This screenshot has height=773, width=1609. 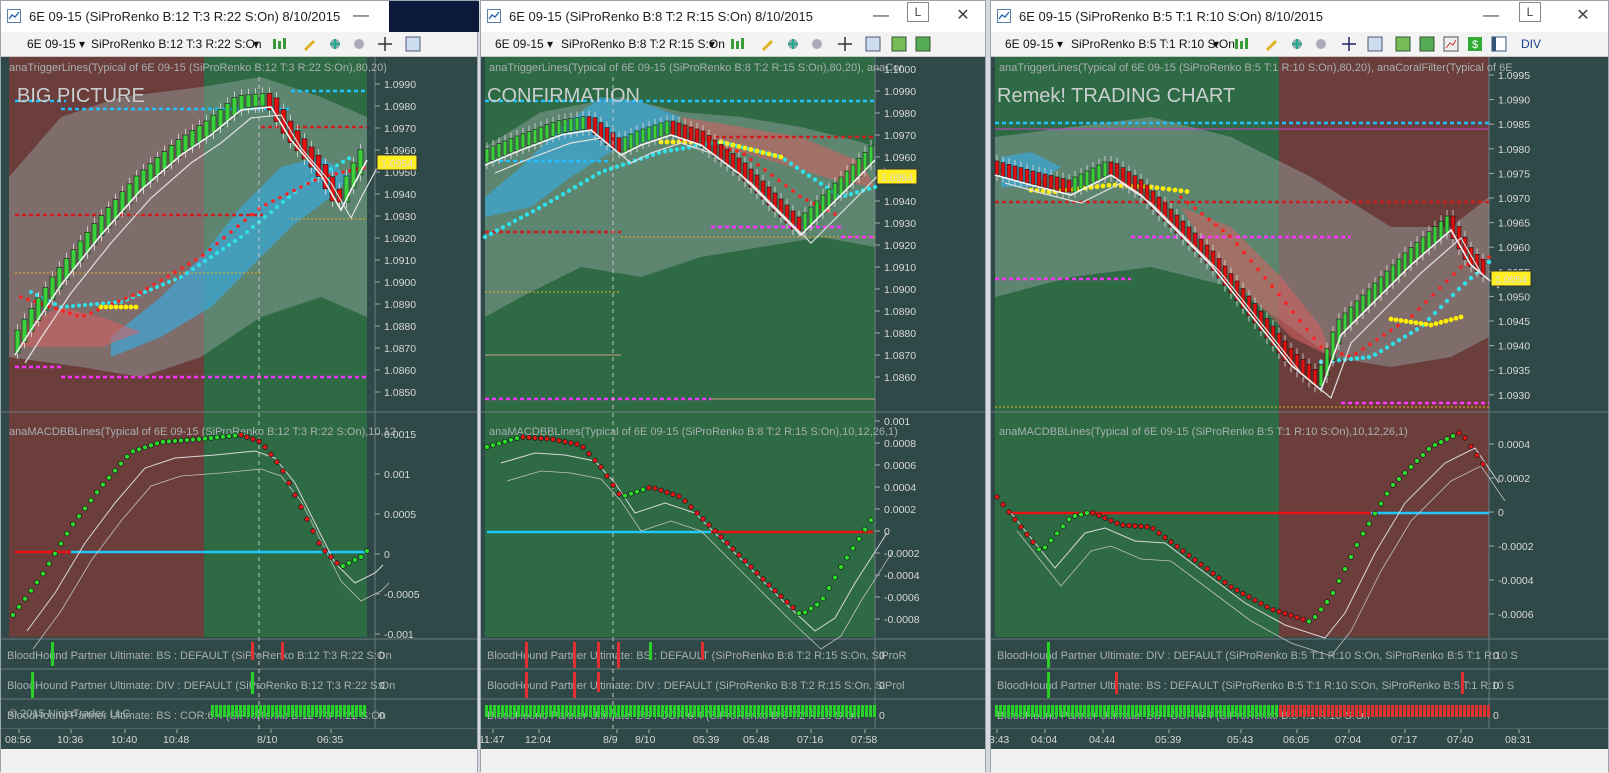 What do you see at coordinates (1168, 740) in the screenshot?
I see `time-tick-label: 05:39` at bounding box center [1168, 740].